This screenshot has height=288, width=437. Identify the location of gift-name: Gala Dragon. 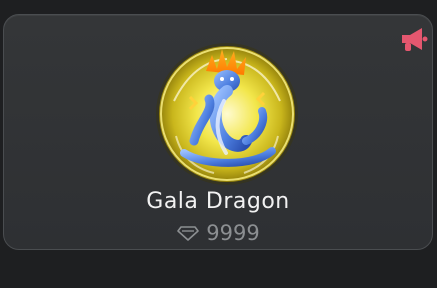
(218, 201).